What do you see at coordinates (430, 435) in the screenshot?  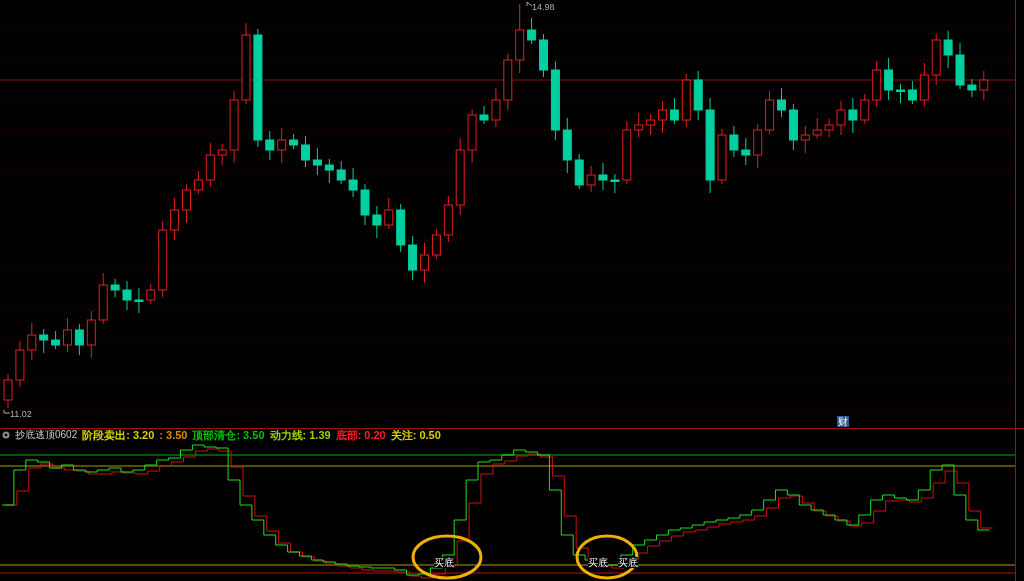 I see `legend-value: 0.50` at bounding box center [430, 435].